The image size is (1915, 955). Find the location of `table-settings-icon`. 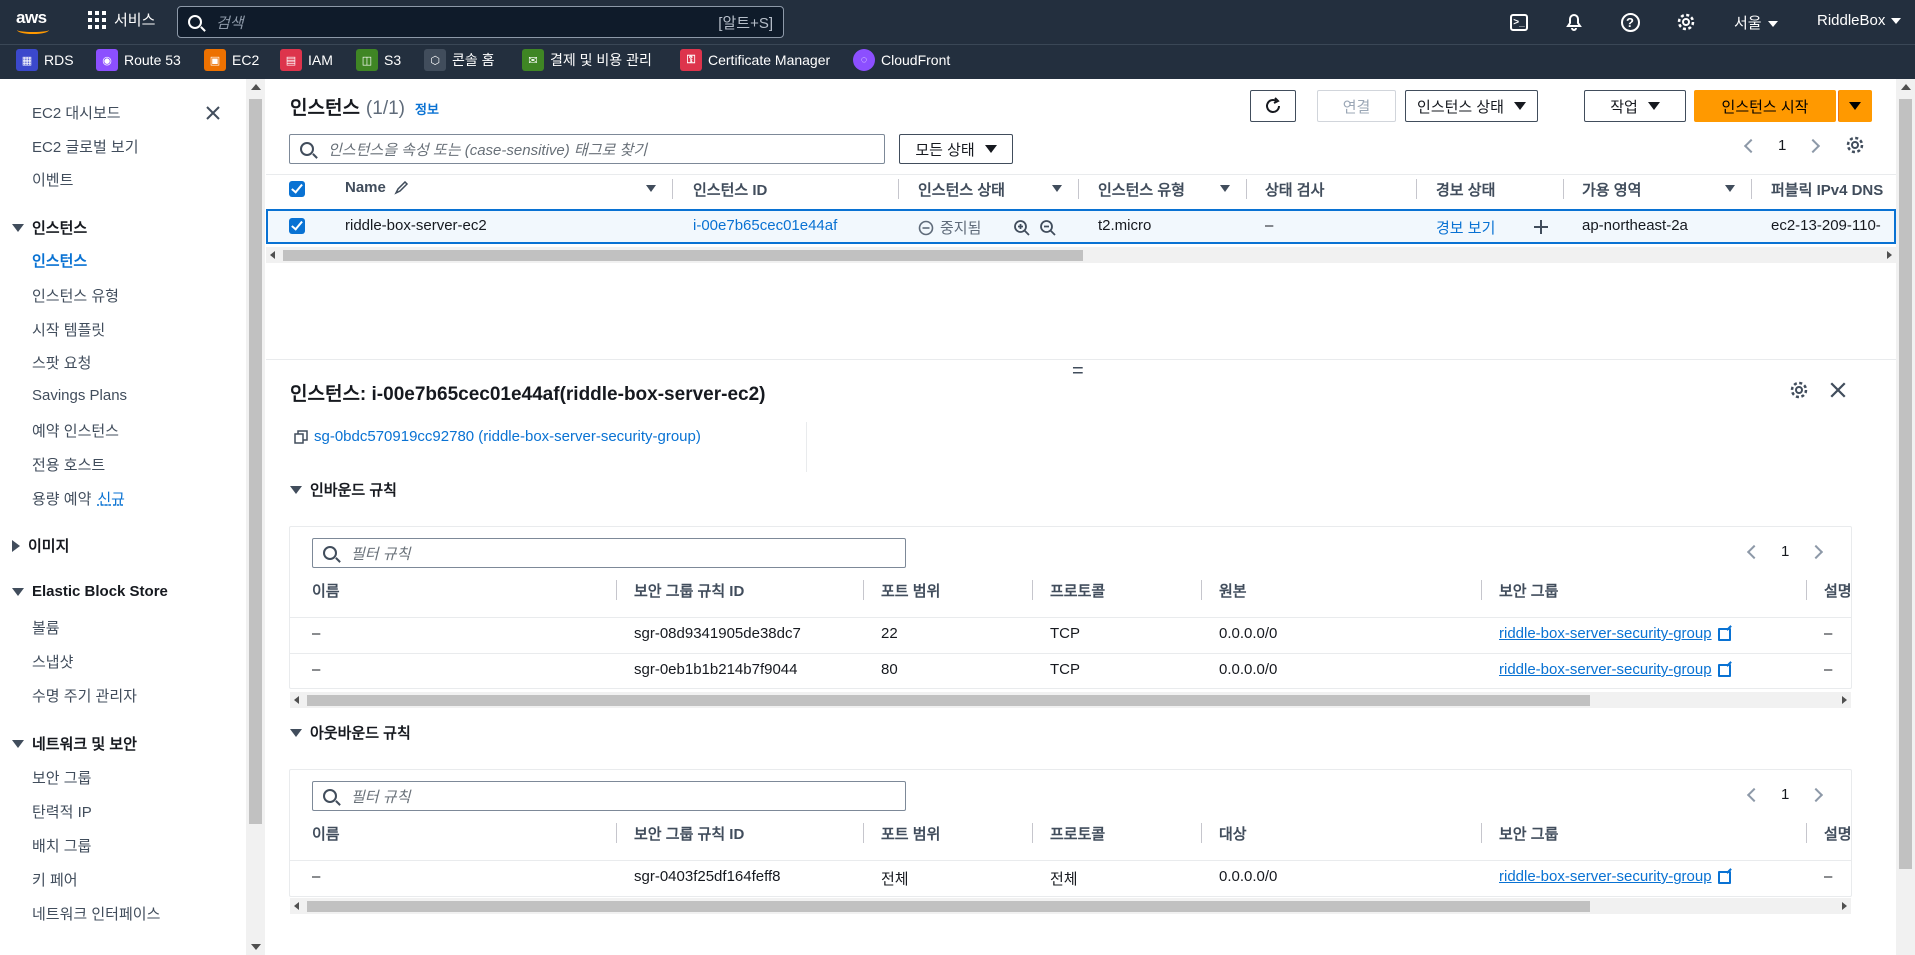

table-settings-icon is located at coordinates (1855, 145).